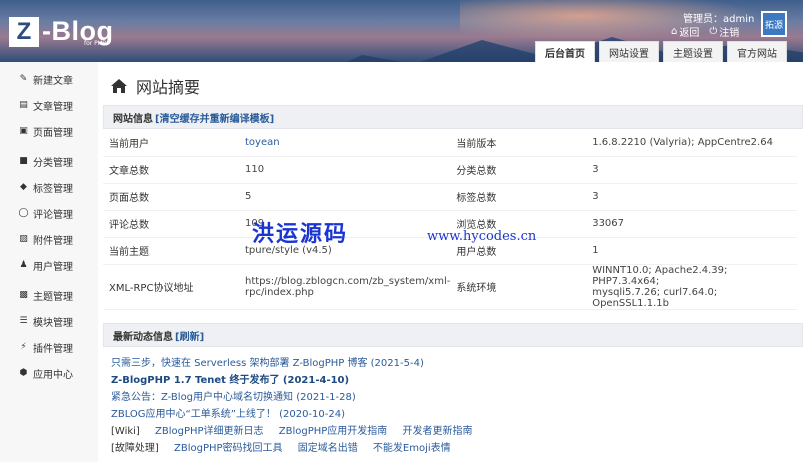  What do you see at coordinates (518, 143) in the screenshot?
I see `key-cell: 当前版本` at bounding box center [518, 143].